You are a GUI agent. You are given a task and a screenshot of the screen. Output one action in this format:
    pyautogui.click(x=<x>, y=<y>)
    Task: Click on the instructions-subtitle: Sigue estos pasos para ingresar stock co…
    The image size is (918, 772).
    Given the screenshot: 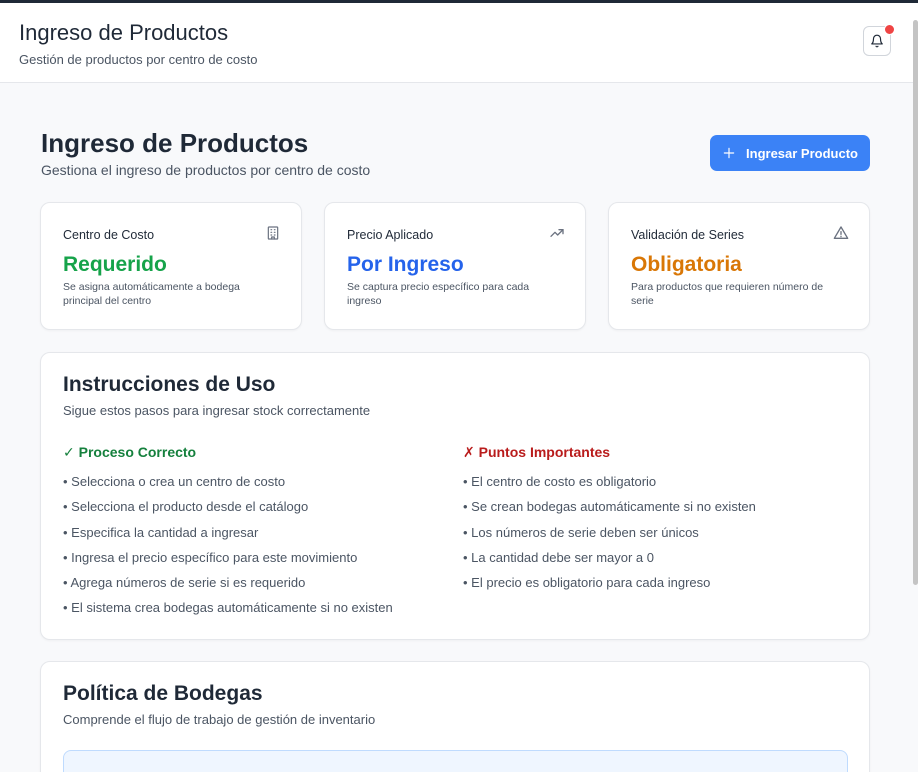 What is the action you would take?
    pyautogui.click(x=217, y=410)
    